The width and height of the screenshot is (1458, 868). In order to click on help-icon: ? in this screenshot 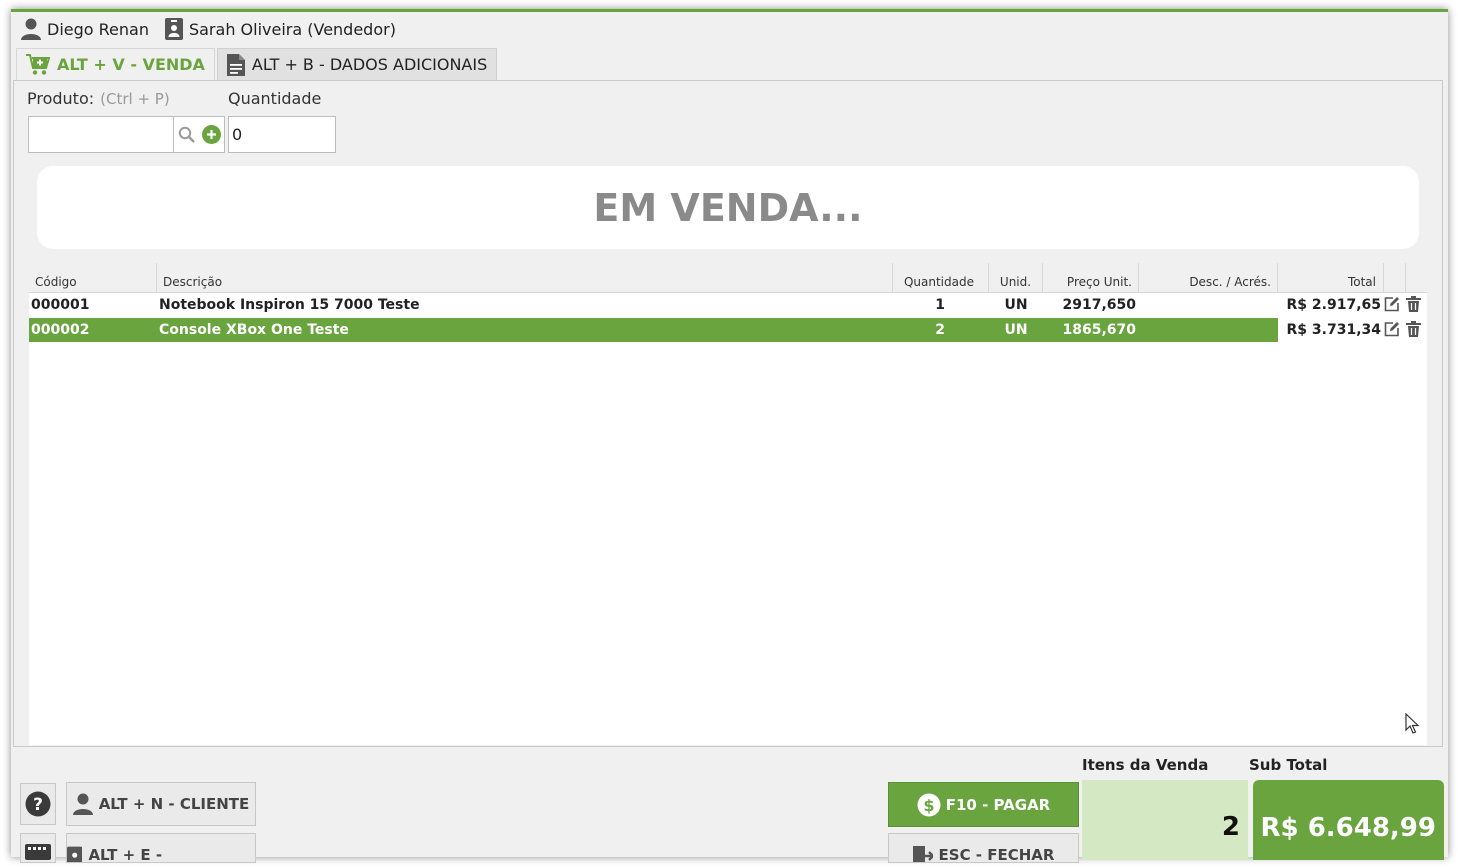, I will do `click(38, 804)`.